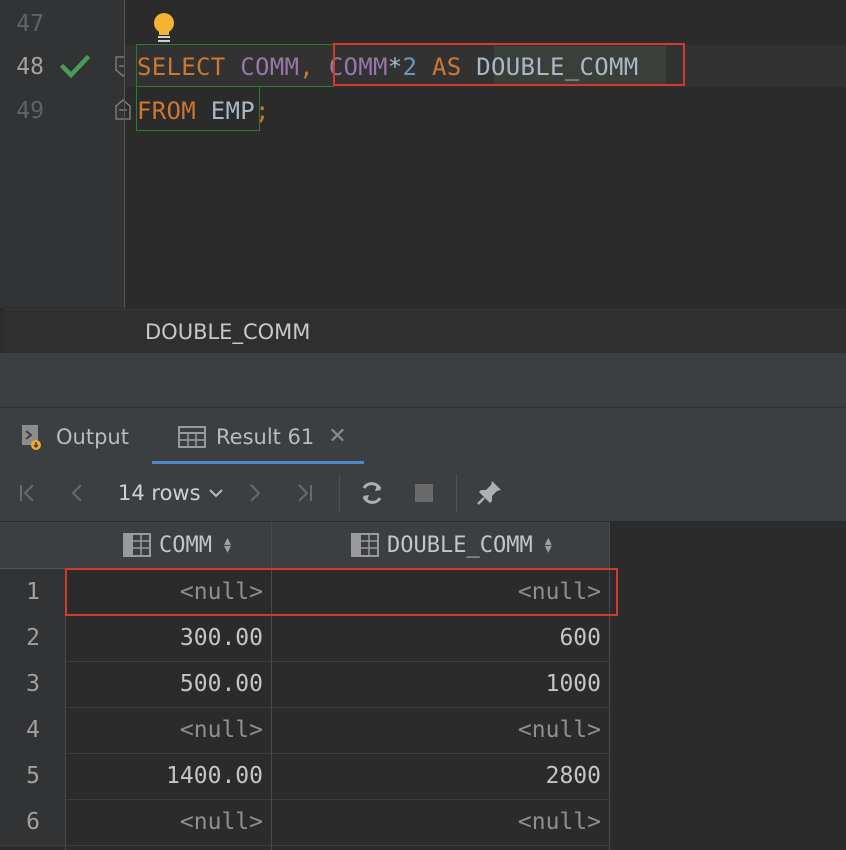 This screenshot has height=850, width=846. What do you see at coordinates (164, 638) in the screenshot?
I see `cell-comm: 300.00` at bounding box center [164, 638].